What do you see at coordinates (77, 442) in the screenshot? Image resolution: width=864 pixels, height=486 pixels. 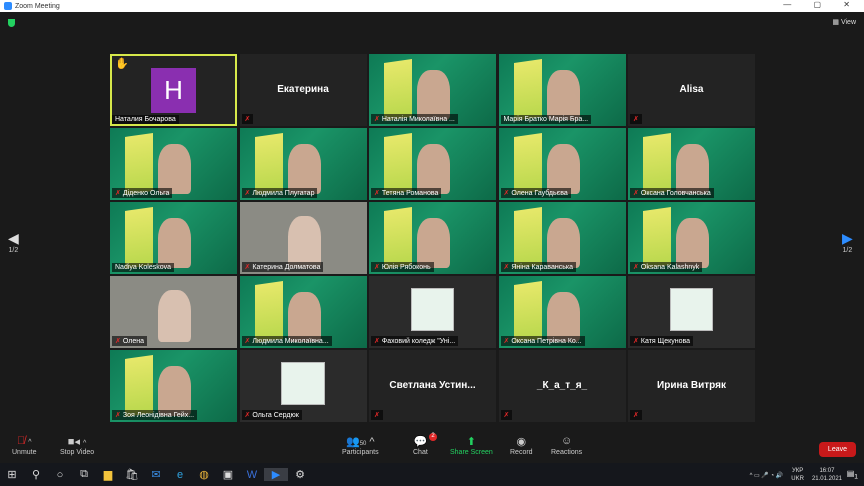 I see `video-camera-icon: ■◂ ^` at bounding box center [77, 442].